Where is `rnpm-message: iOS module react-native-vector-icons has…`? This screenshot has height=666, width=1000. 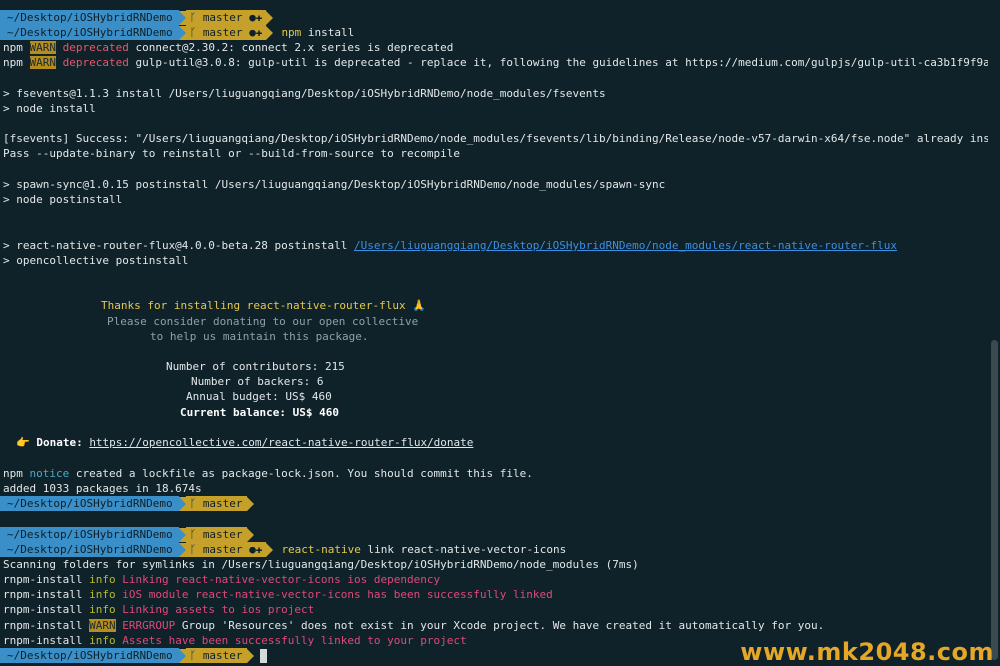 rnpm-message: iOS module react-native-vector-icons has… is located at coordinates (334, 594).